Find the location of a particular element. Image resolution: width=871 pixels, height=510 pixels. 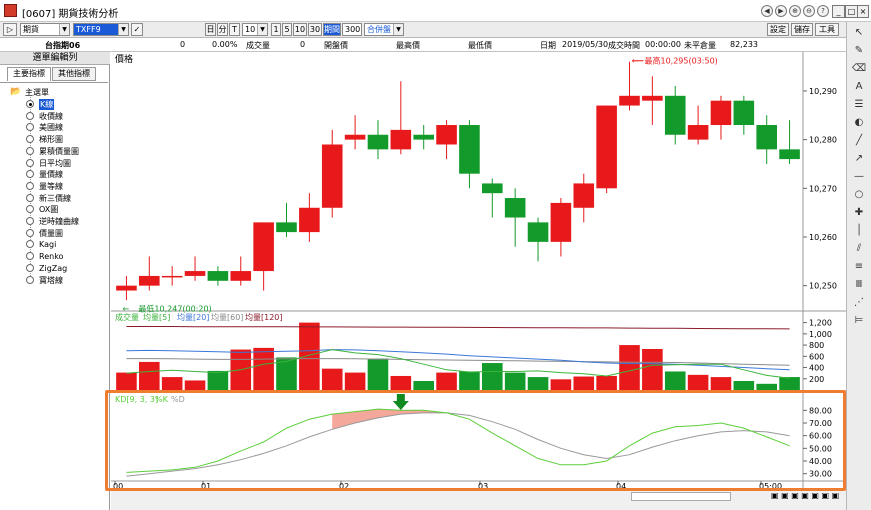

tree-item: 量價線 is located at coordinates (54, 174).